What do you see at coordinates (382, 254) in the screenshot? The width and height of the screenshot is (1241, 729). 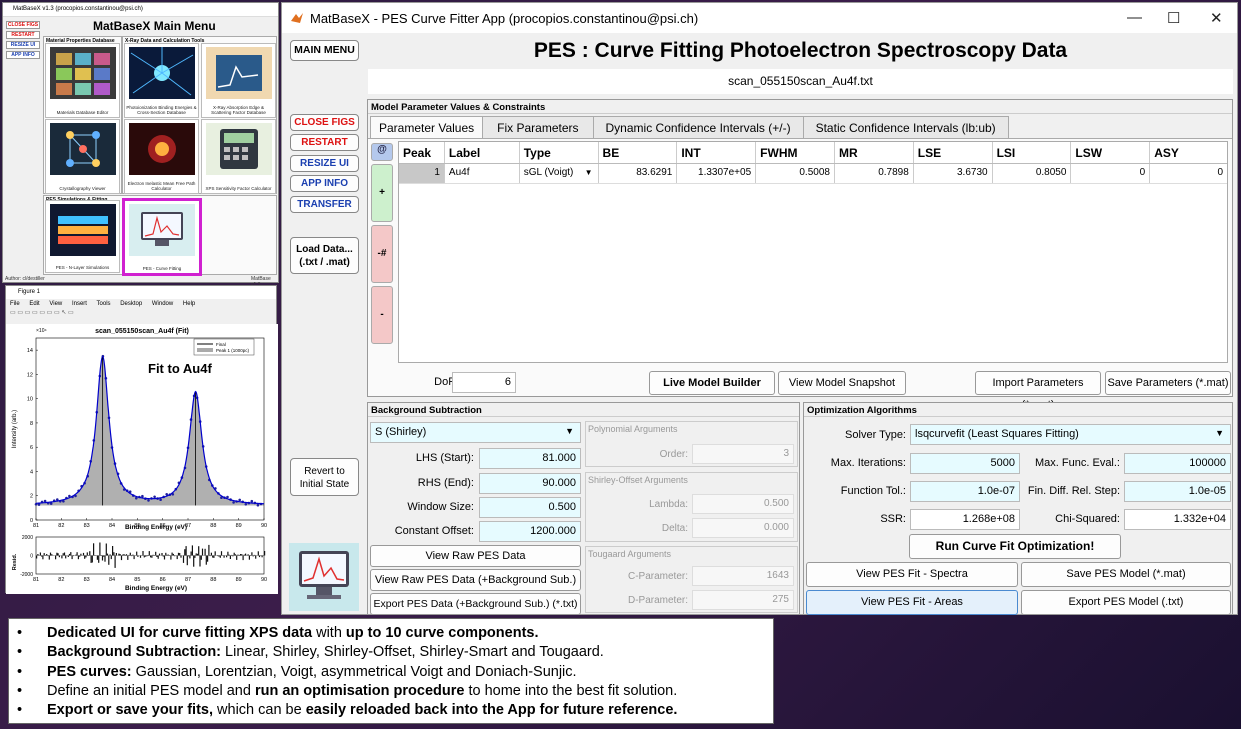 I see `delete-row-n-button: -#` at bounding box center [382, 254].